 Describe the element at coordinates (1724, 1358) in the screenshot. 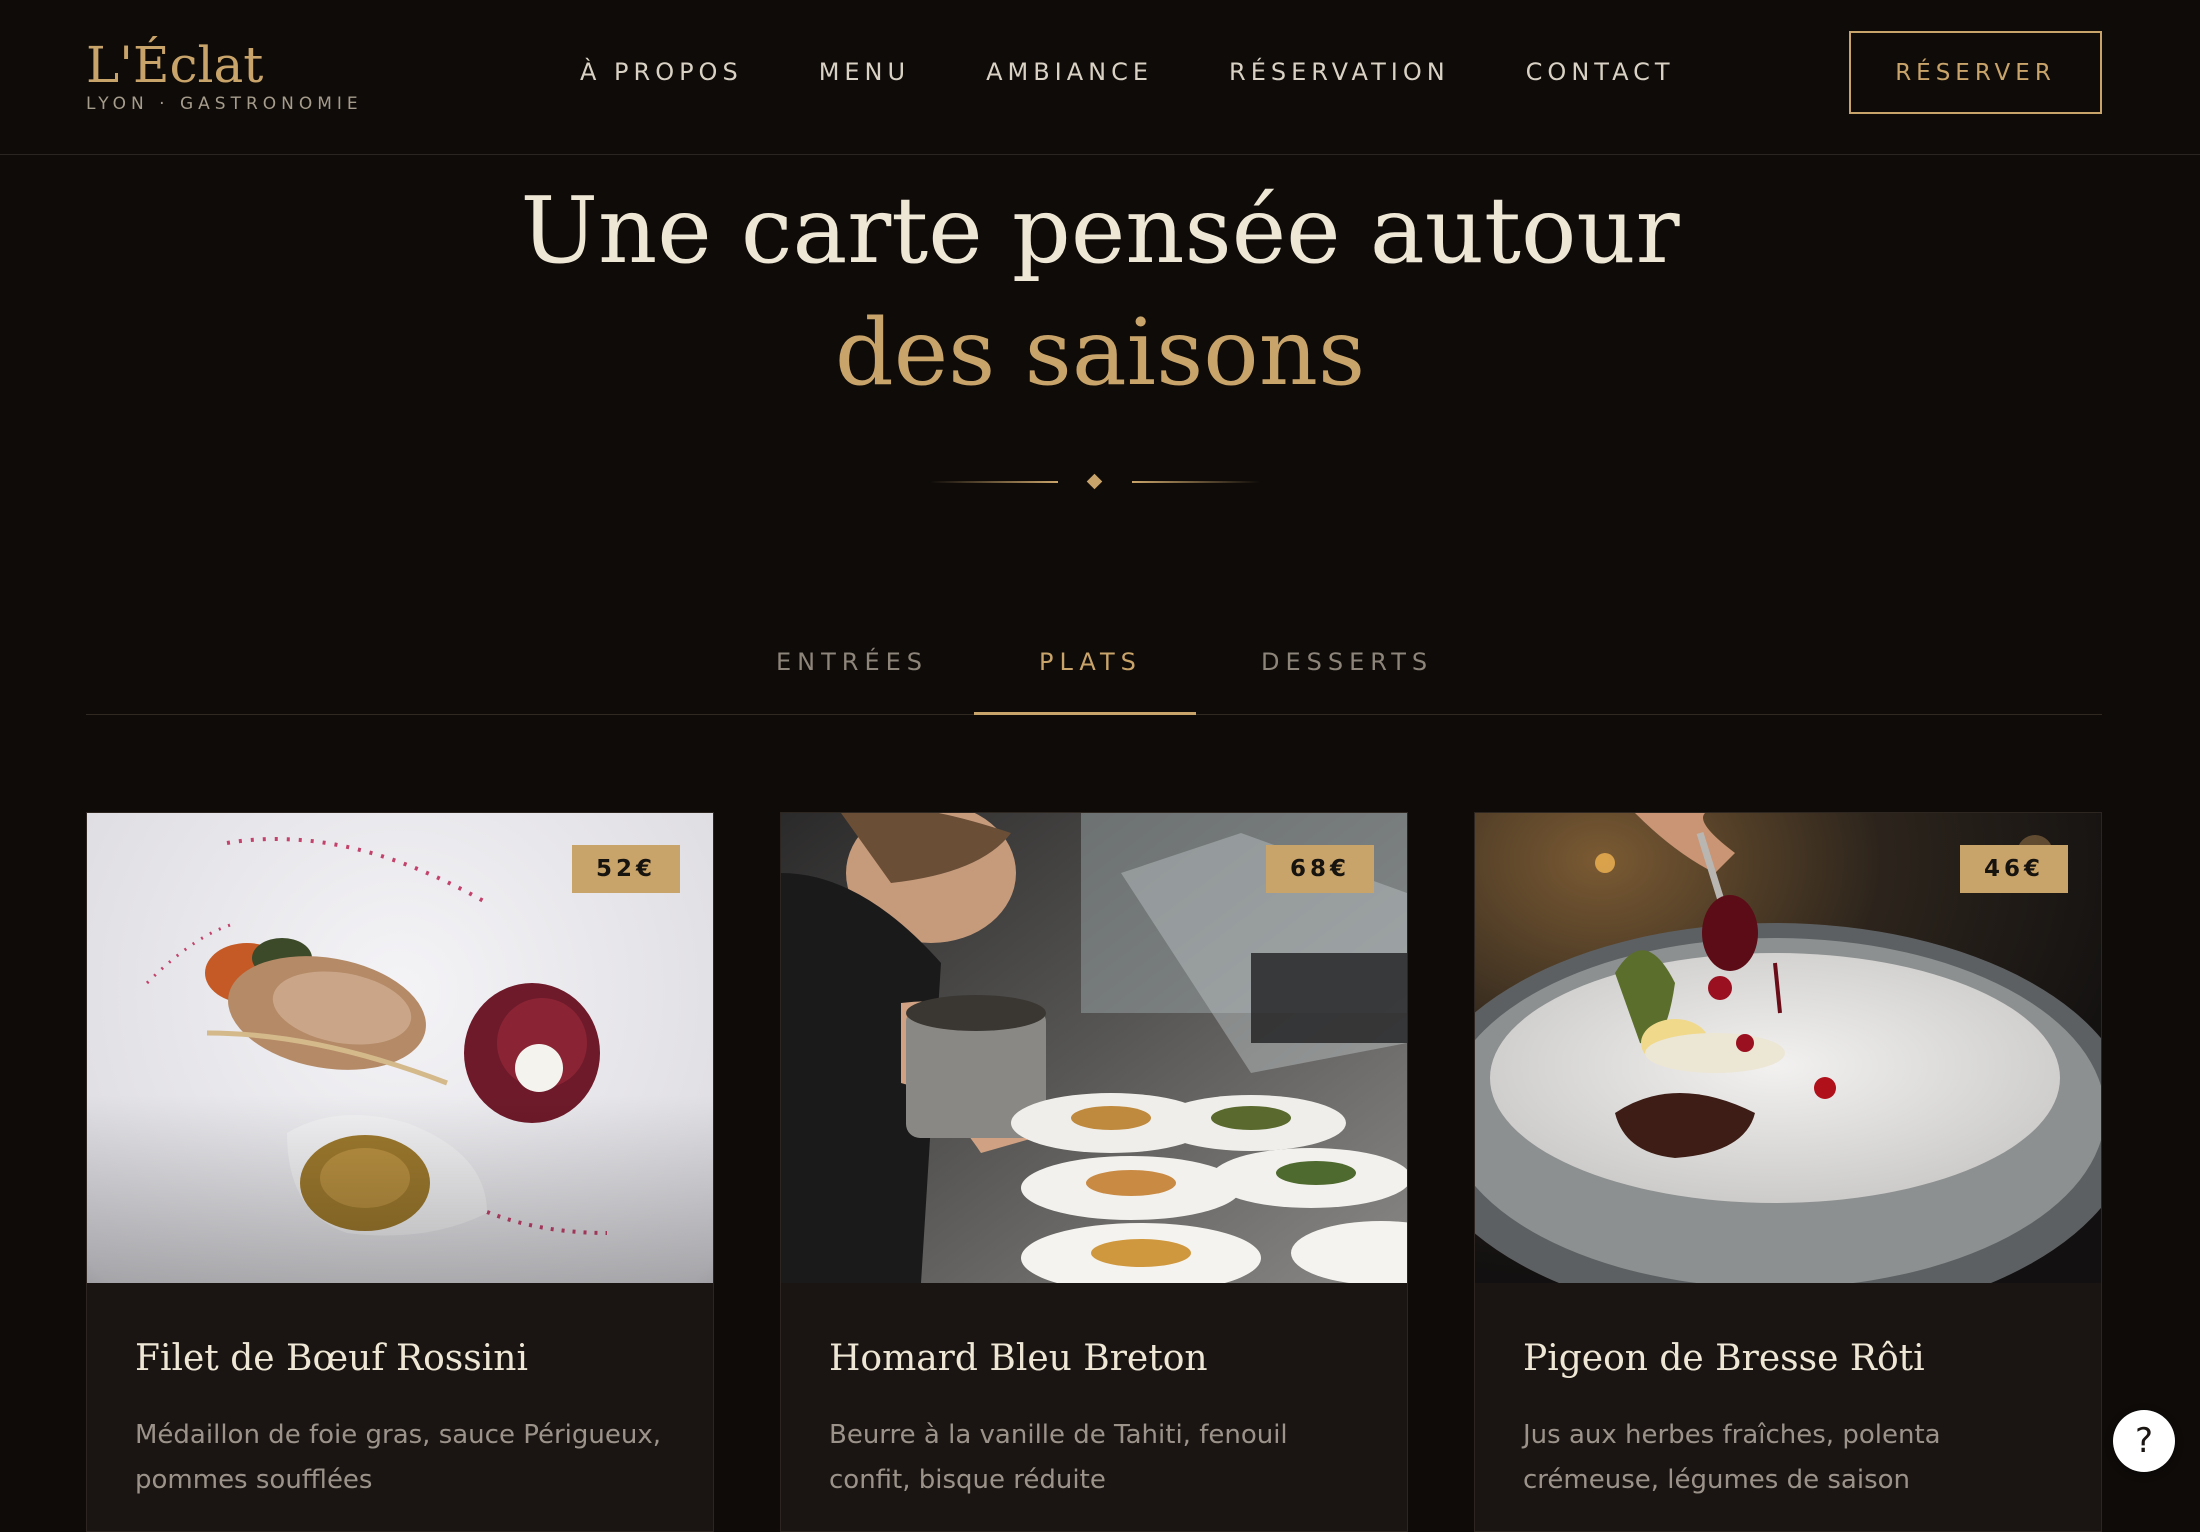

I see `dish-title: Pigeon de Bresse Rôti` at that location.